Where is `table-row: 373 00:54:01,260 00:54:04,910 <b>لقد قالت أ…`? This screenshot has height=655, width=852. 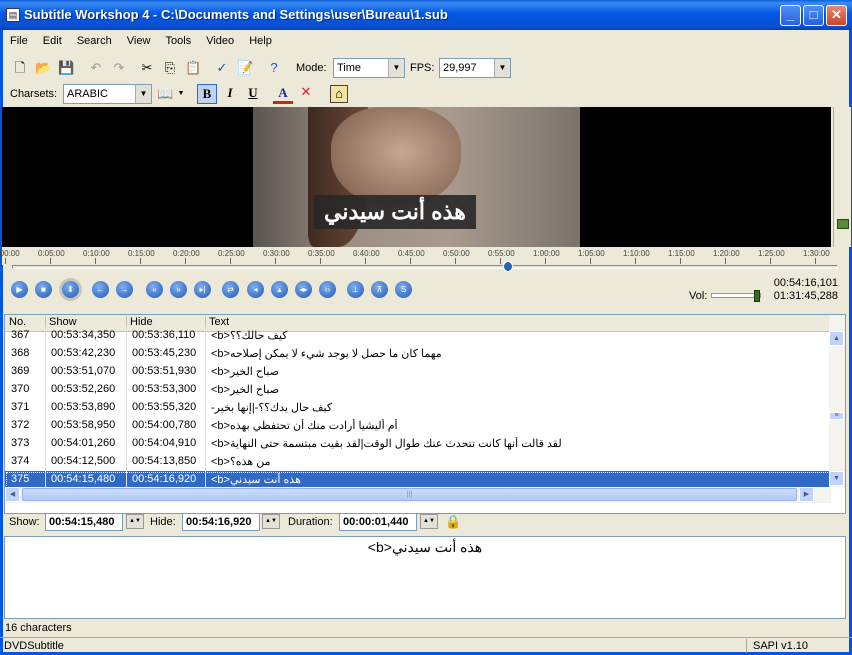
table-row: 373 00:54:01,260 00:54:04,910 <b>لقد قالت أ… is located at coordinates (418, 444).